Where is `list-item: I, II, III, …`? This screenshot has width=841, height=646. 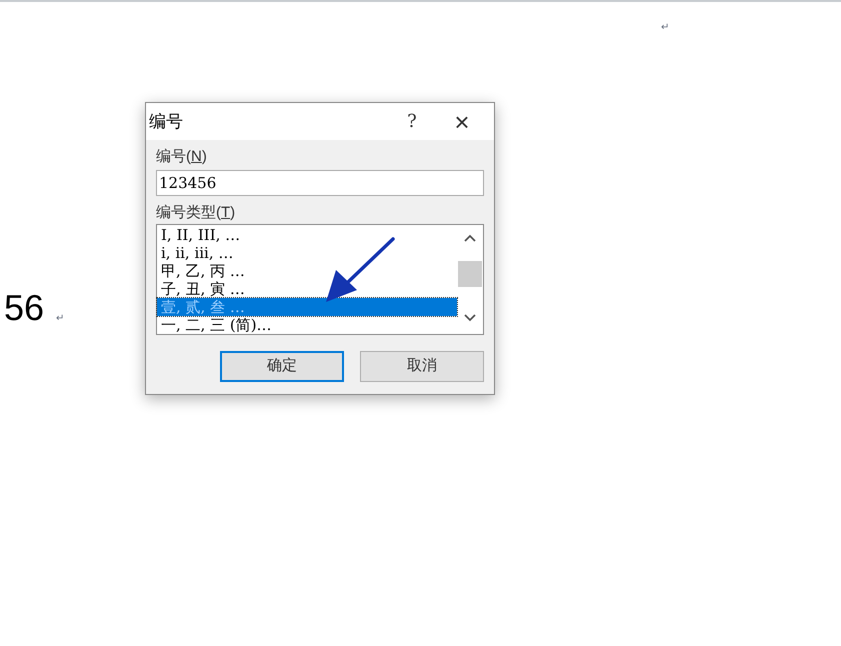 list-item: I, II, III, … is located at coordinates (307, 235).